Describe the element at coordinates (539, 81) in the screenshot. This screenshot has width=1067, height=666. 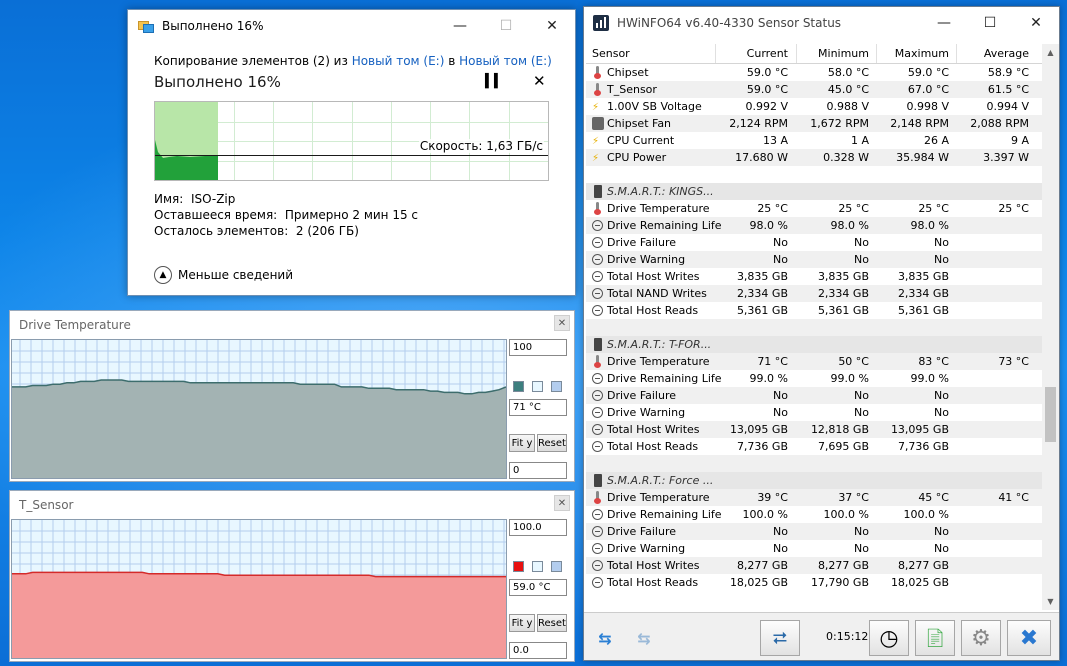
I see `cancel-copy-button: ✕` at that location.